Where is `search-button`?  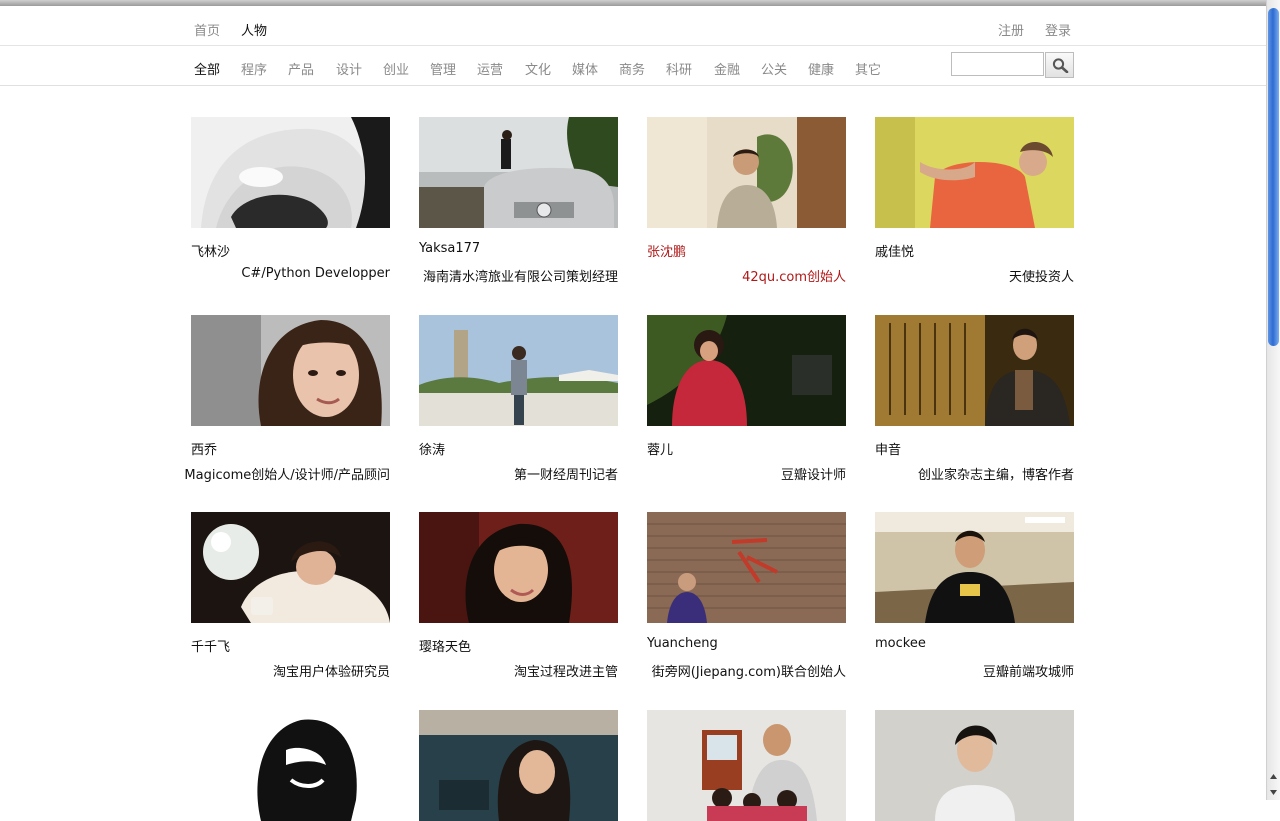
search-button is located at coordinates (1059, 65).